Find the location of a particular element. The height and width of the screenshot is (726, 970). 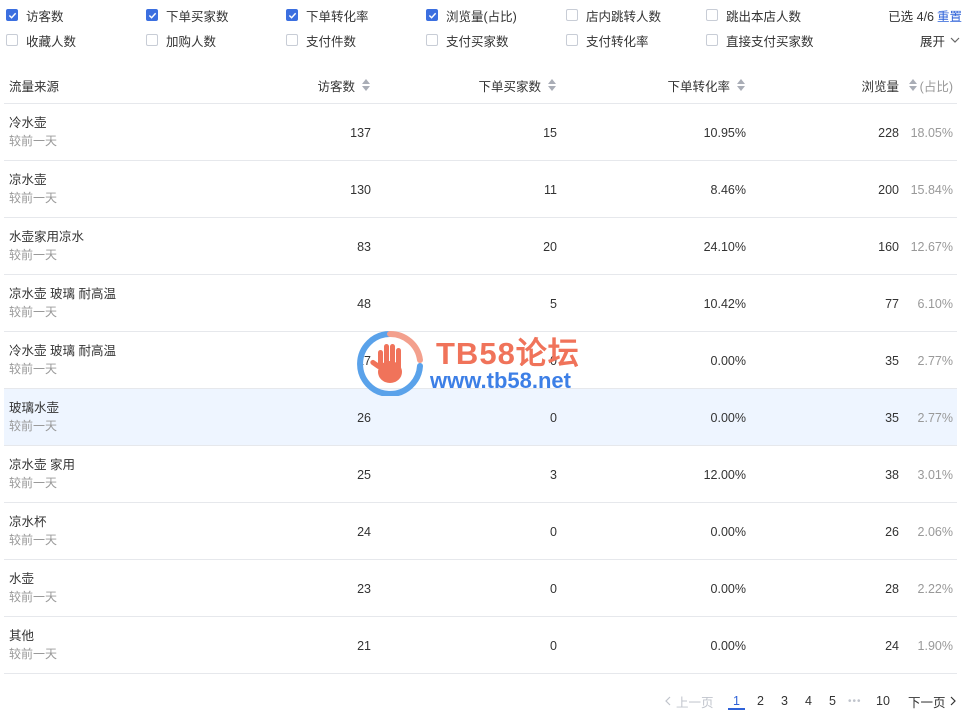

prev-page-button: 上一页 is located at coordinates (689, 701).